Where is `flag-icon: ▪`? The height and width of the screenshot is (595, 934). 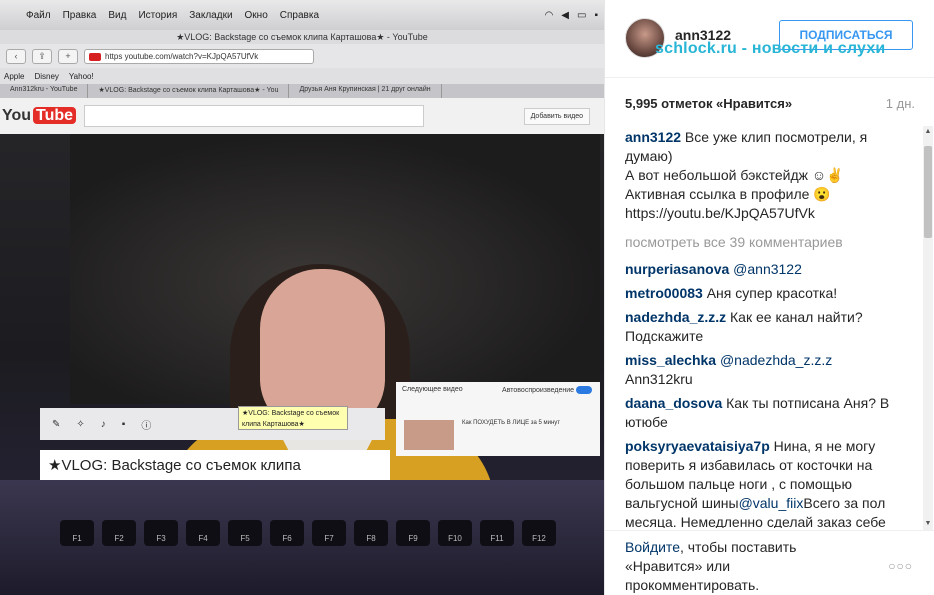 flag-icon: ▪ is located at coordinates (596, 15).